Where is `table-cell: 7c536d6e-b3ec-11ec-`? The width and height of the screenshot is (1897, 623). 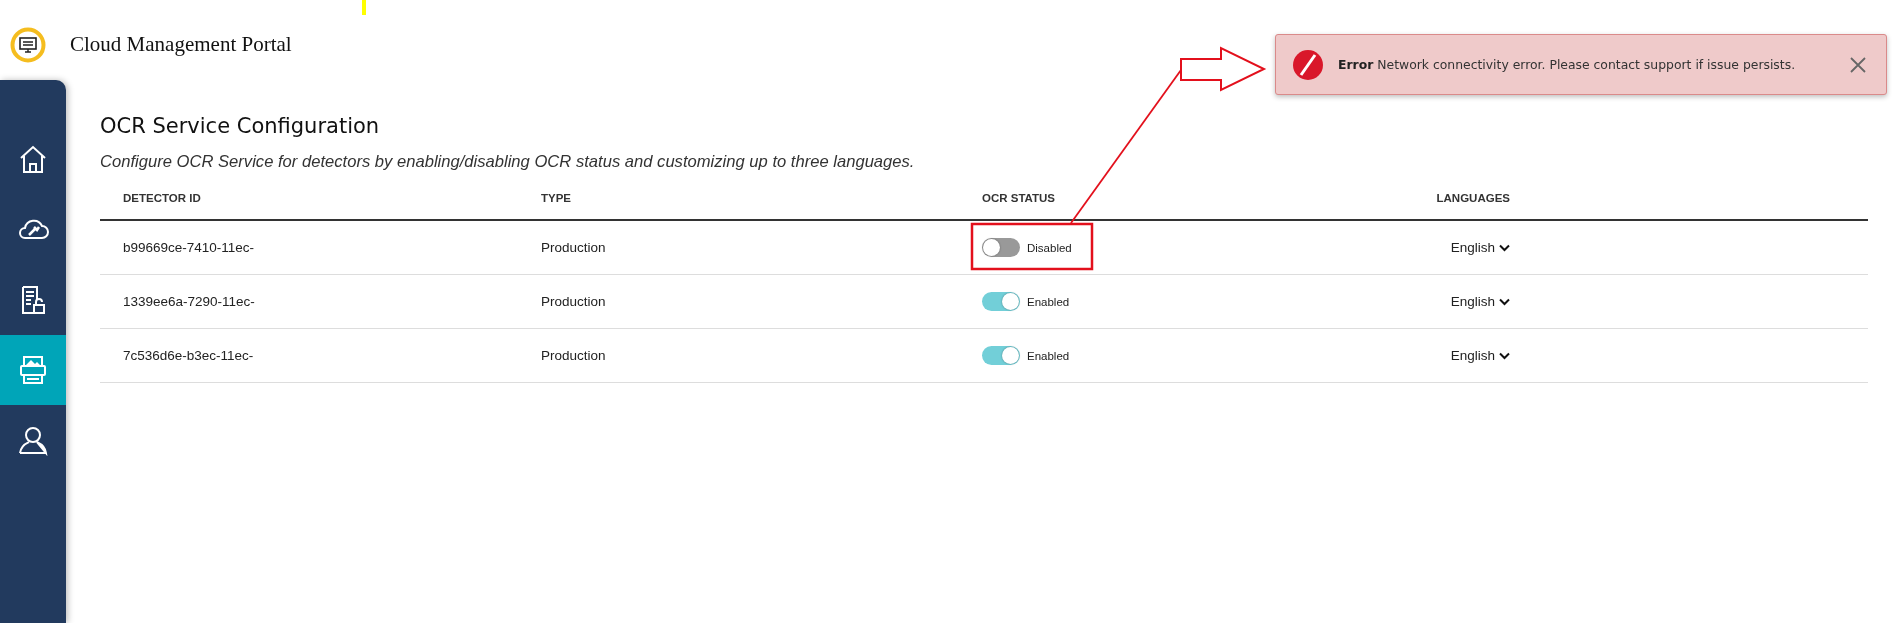
table-cell: 7c536d6e-b3ec-11ec- is located at coordinates (309, 356).